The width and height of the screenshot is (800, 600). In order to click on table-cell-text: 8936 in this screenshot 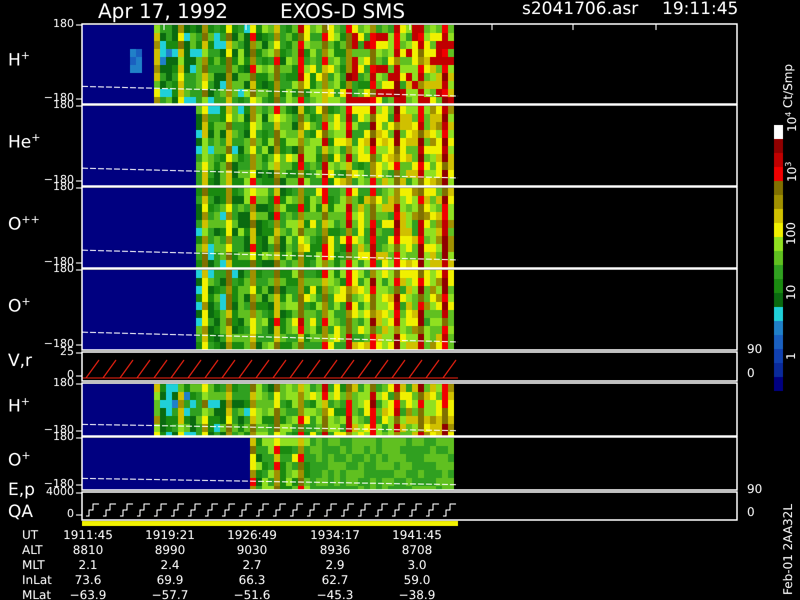, I will do `click(335, 550)`.